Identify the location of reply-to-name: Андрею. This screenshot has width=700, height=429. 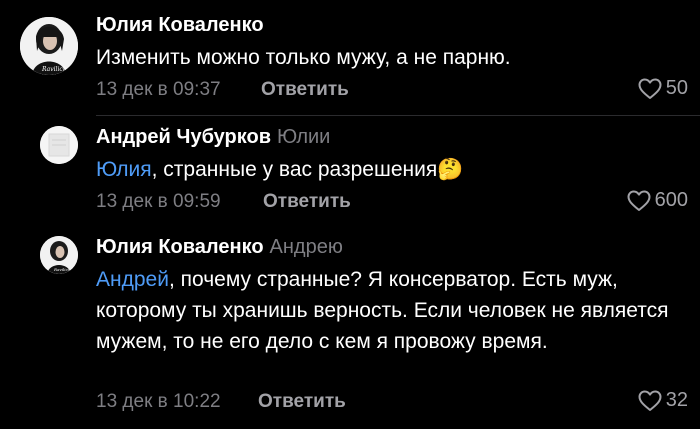
(306, 247).